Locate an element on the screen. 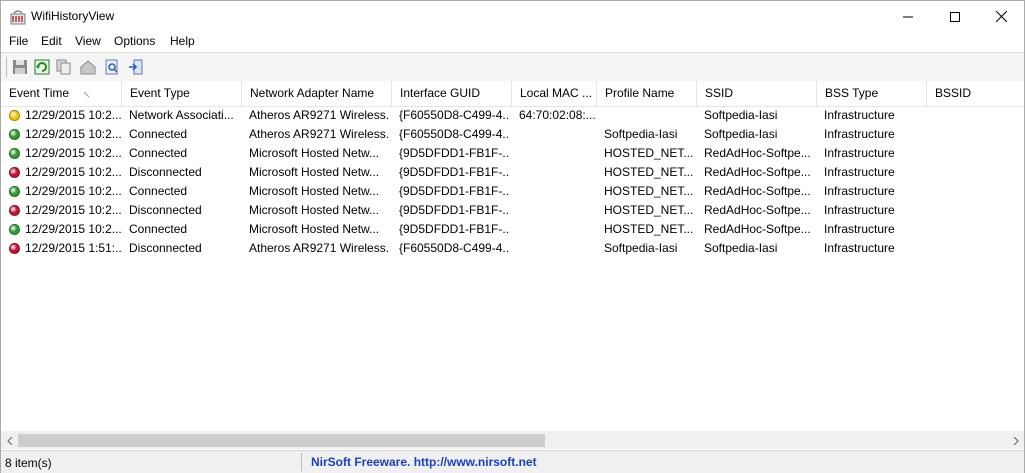 The width and height of the screenshot is (1025, 473). cell-ssid: Softpedia-Iasi is located at coordinates (741, 115).